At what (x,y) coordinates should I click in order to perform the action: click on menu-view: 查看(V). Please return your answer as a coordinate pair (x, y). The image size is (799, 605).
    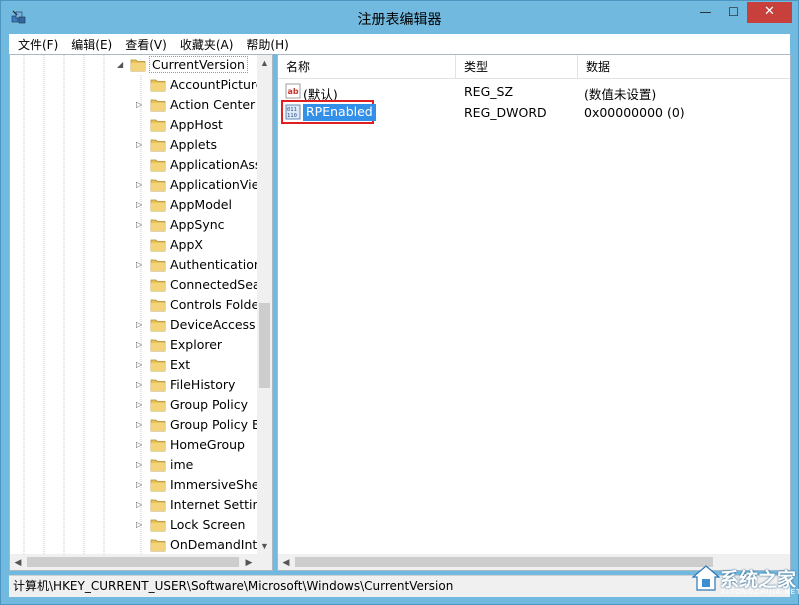
    Looking at the image, I should click on (145, 44).